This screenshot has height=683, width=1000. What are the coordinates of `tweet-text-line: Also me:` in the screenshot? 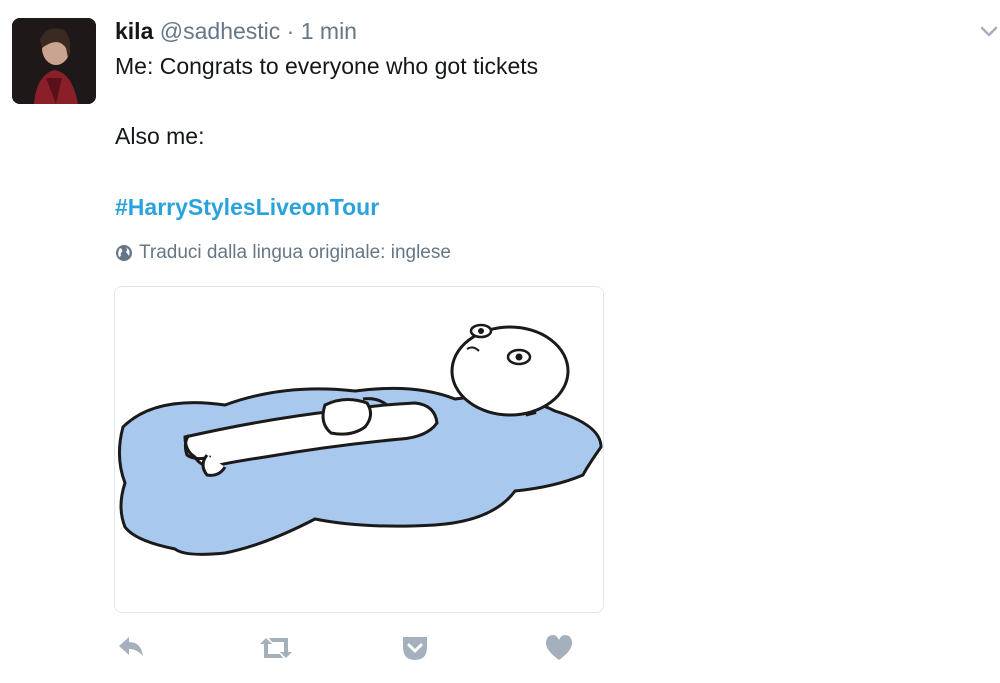 It's located at (160, 136).